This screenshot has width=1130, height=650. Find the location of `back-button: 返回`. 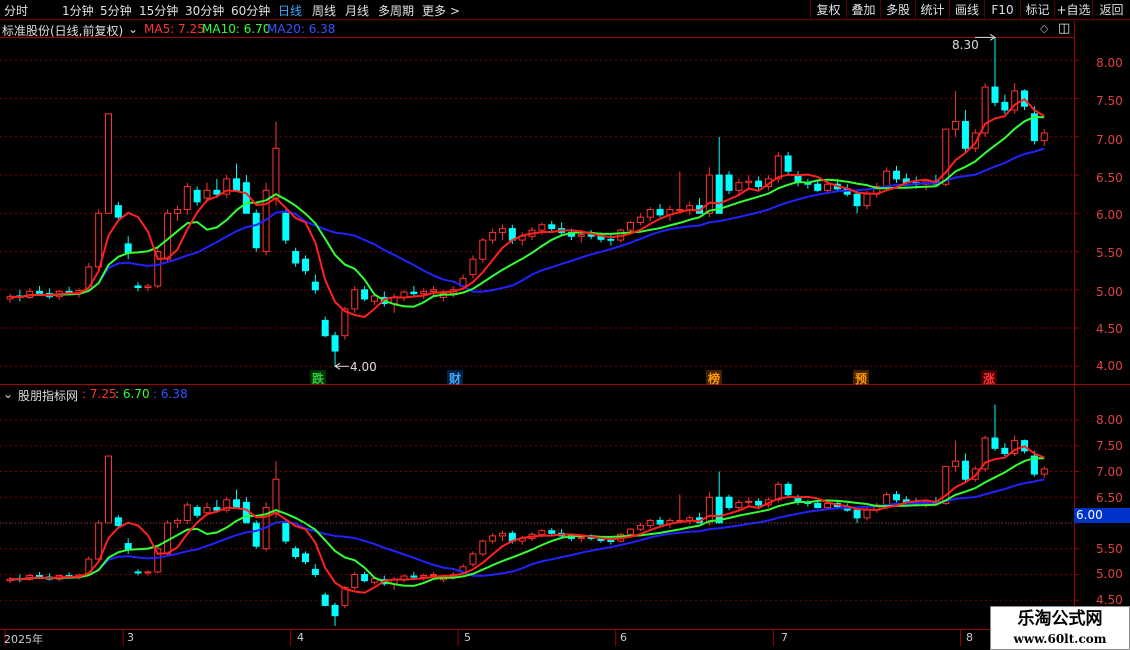

back-button: 返回 is located at coordinates (1111, 10).